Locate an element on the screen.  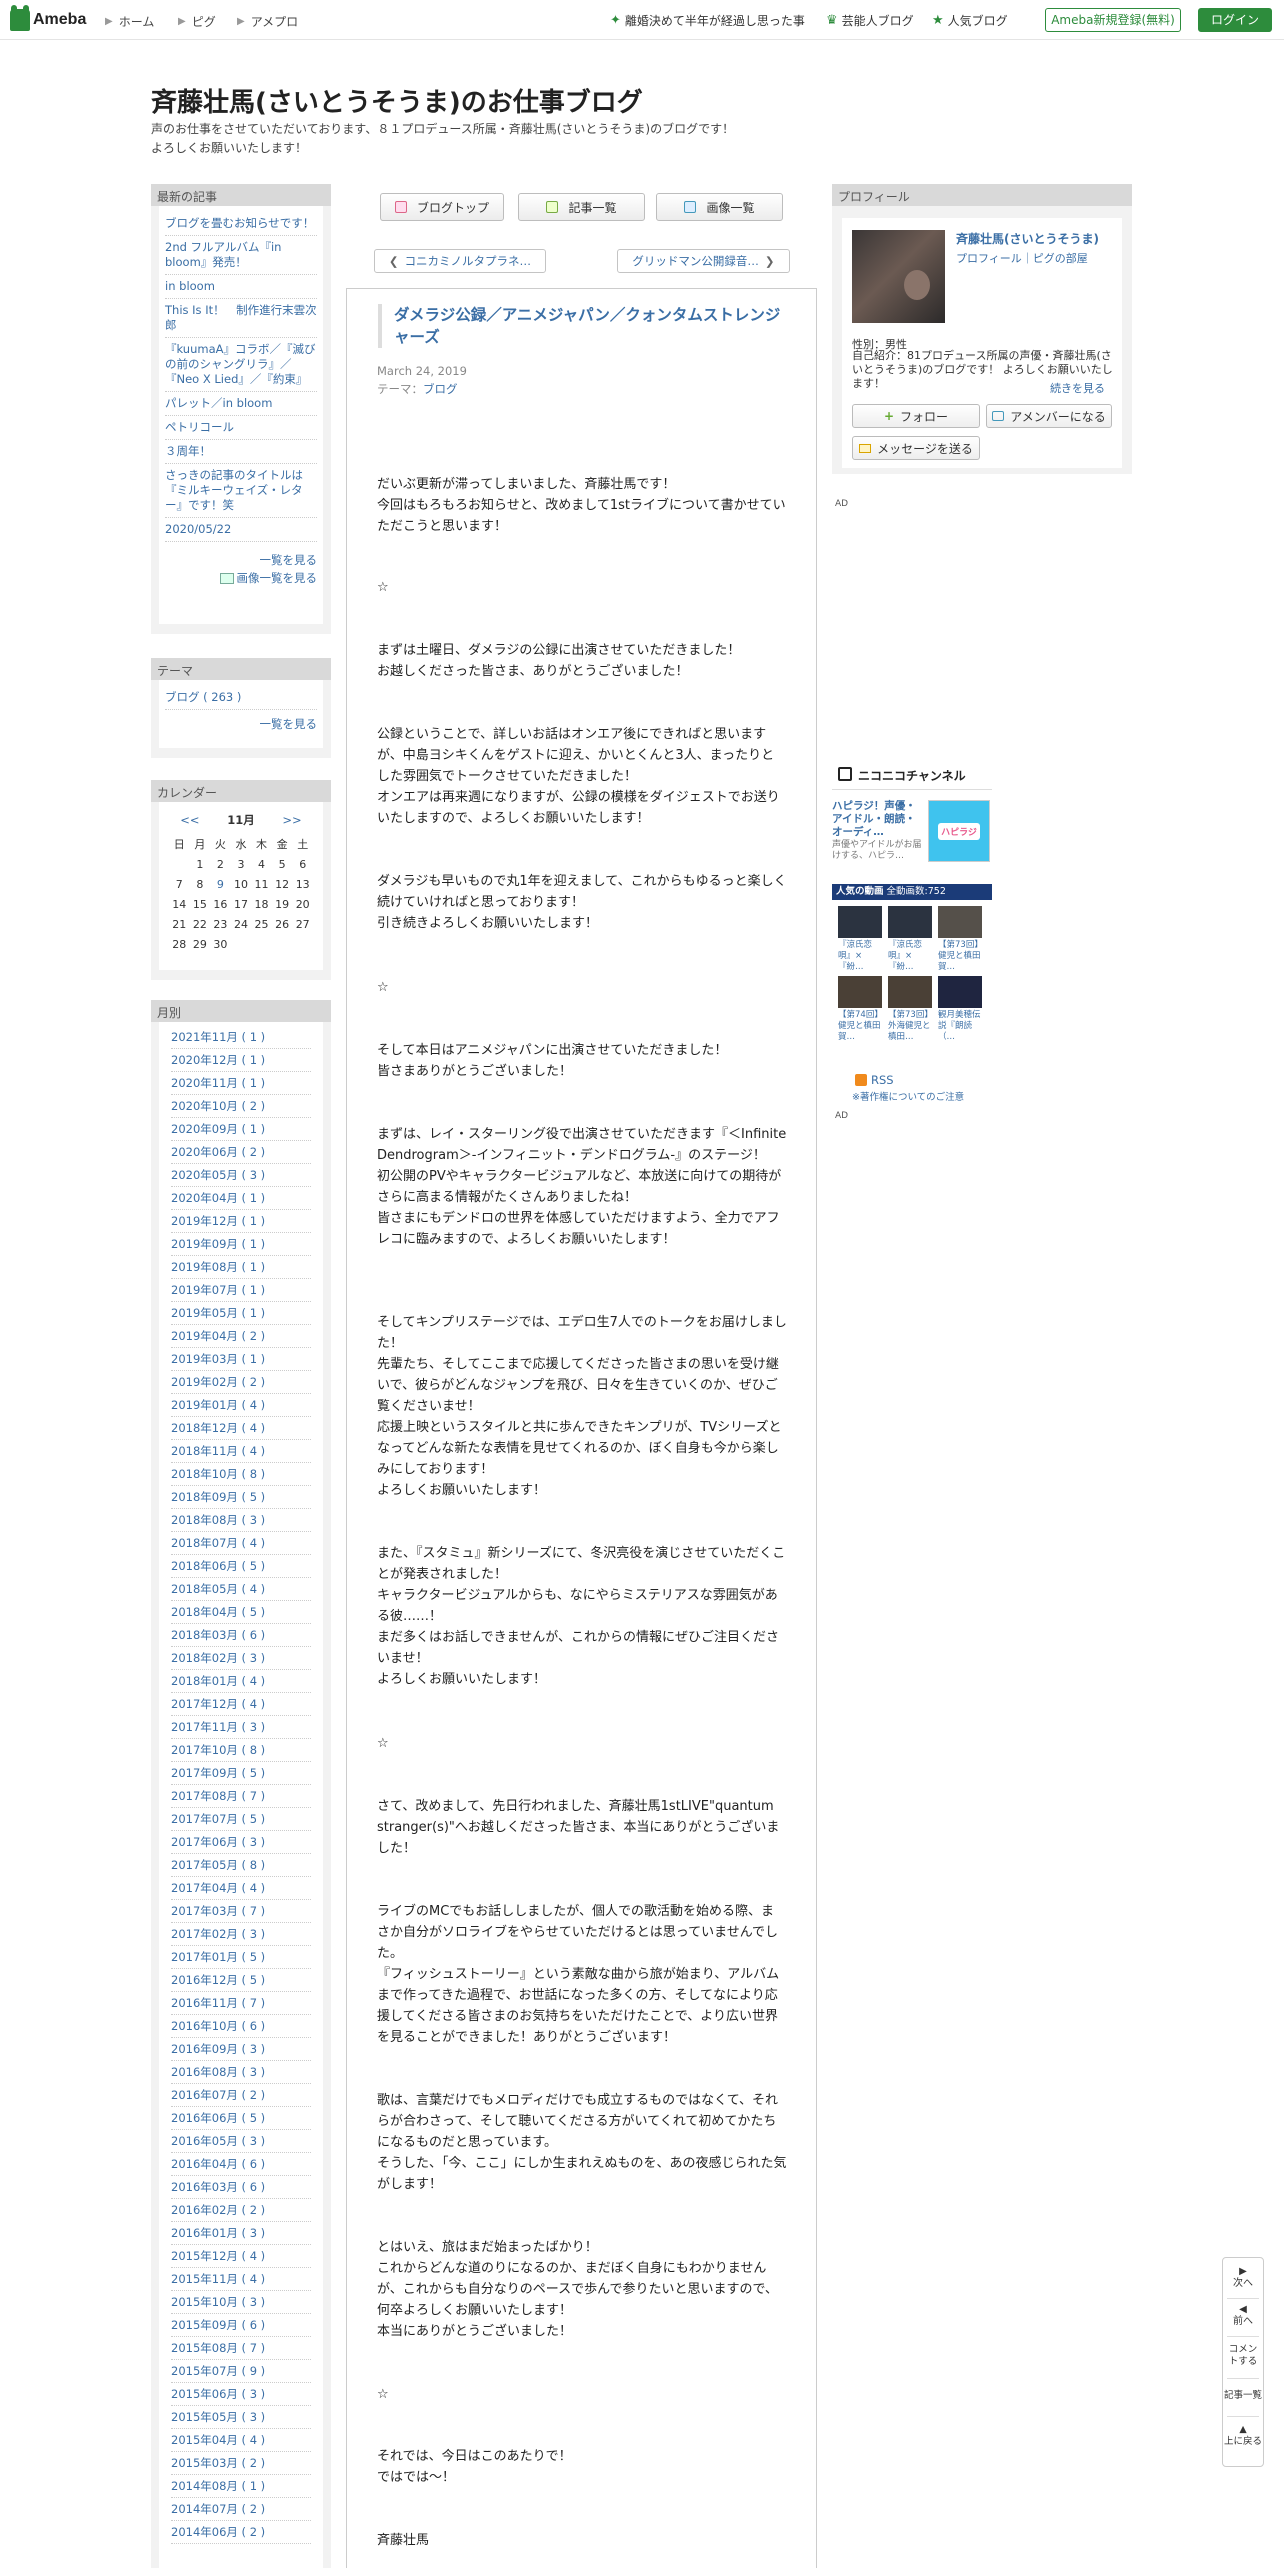
ameba-logo: Ameba is located at coordinates (48, 18).